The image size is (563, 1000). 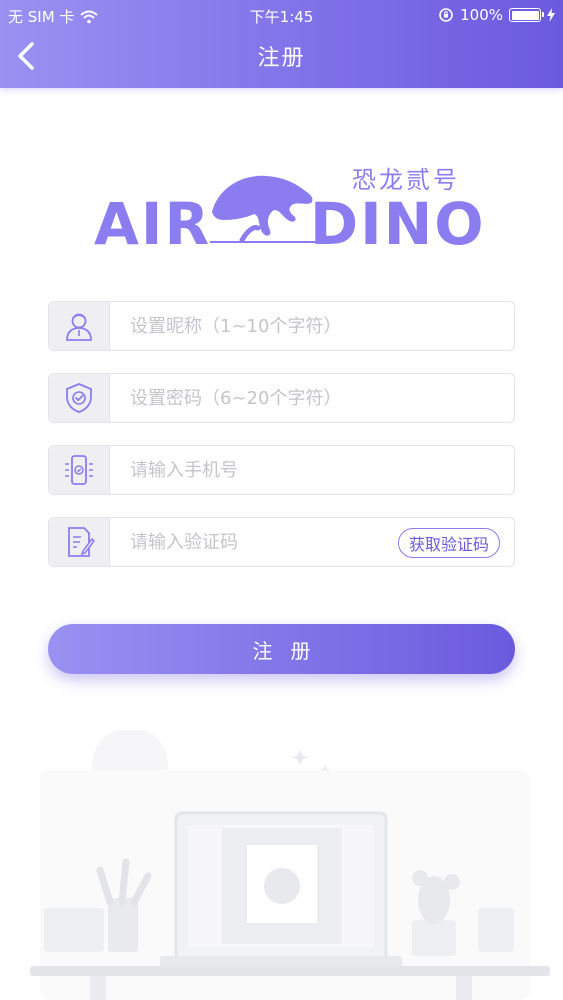 I want to click on edit-document-icon, so click(x=81, y=542).